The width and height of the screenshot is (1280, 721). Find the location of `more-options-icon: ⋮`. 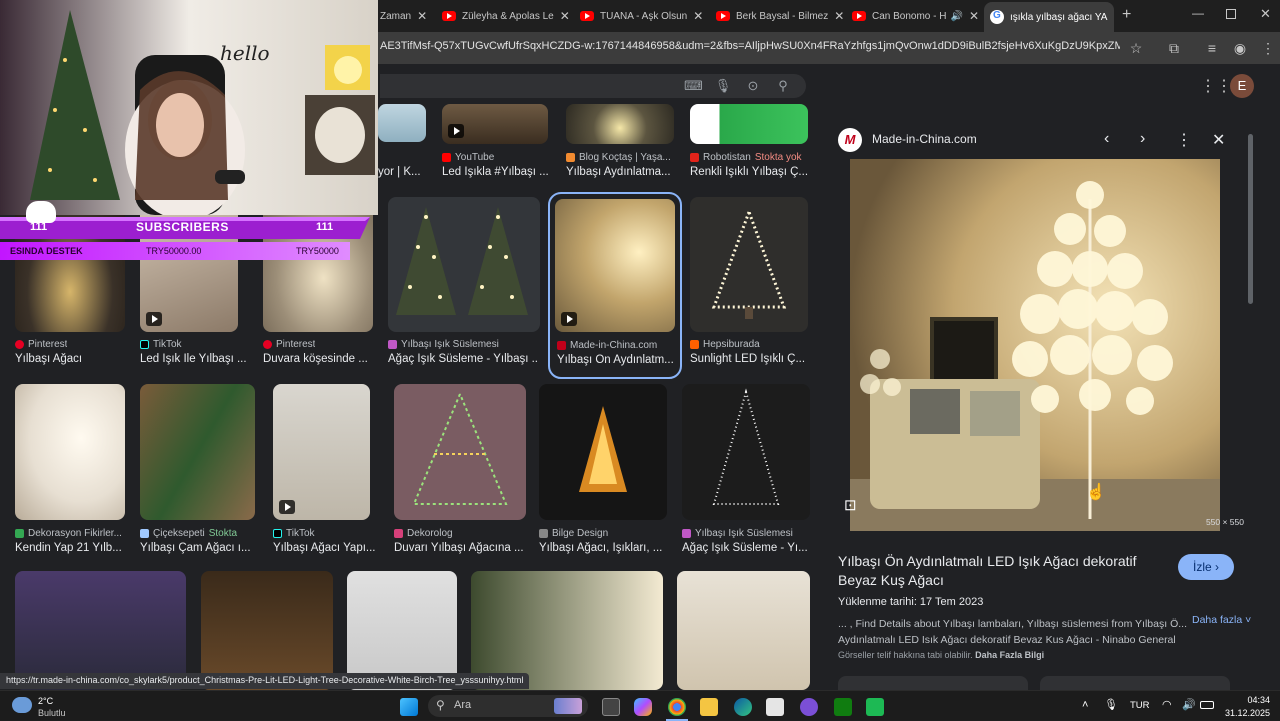

more-options-icon: ⋮ is located at coordinates (1184, 140).